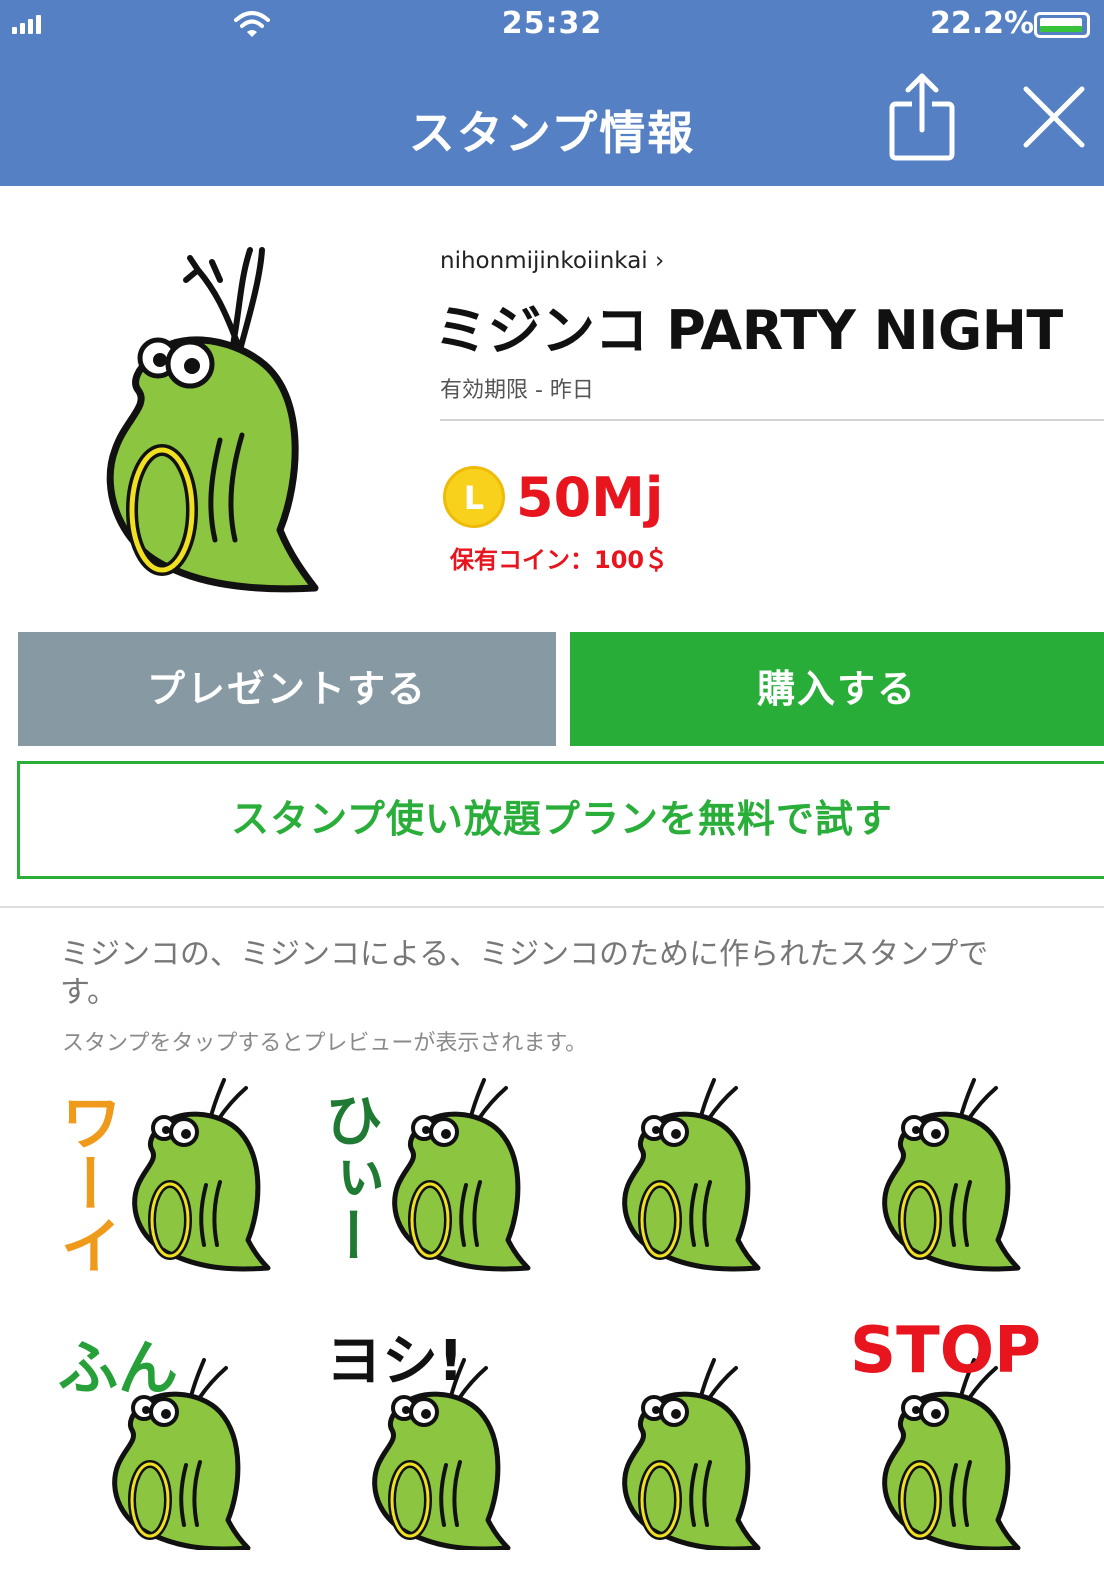  What do you see at coordinates (170, 1435) in the screenshot?
I see `sticker-item: ふん` at bounding box center [170, 1435].